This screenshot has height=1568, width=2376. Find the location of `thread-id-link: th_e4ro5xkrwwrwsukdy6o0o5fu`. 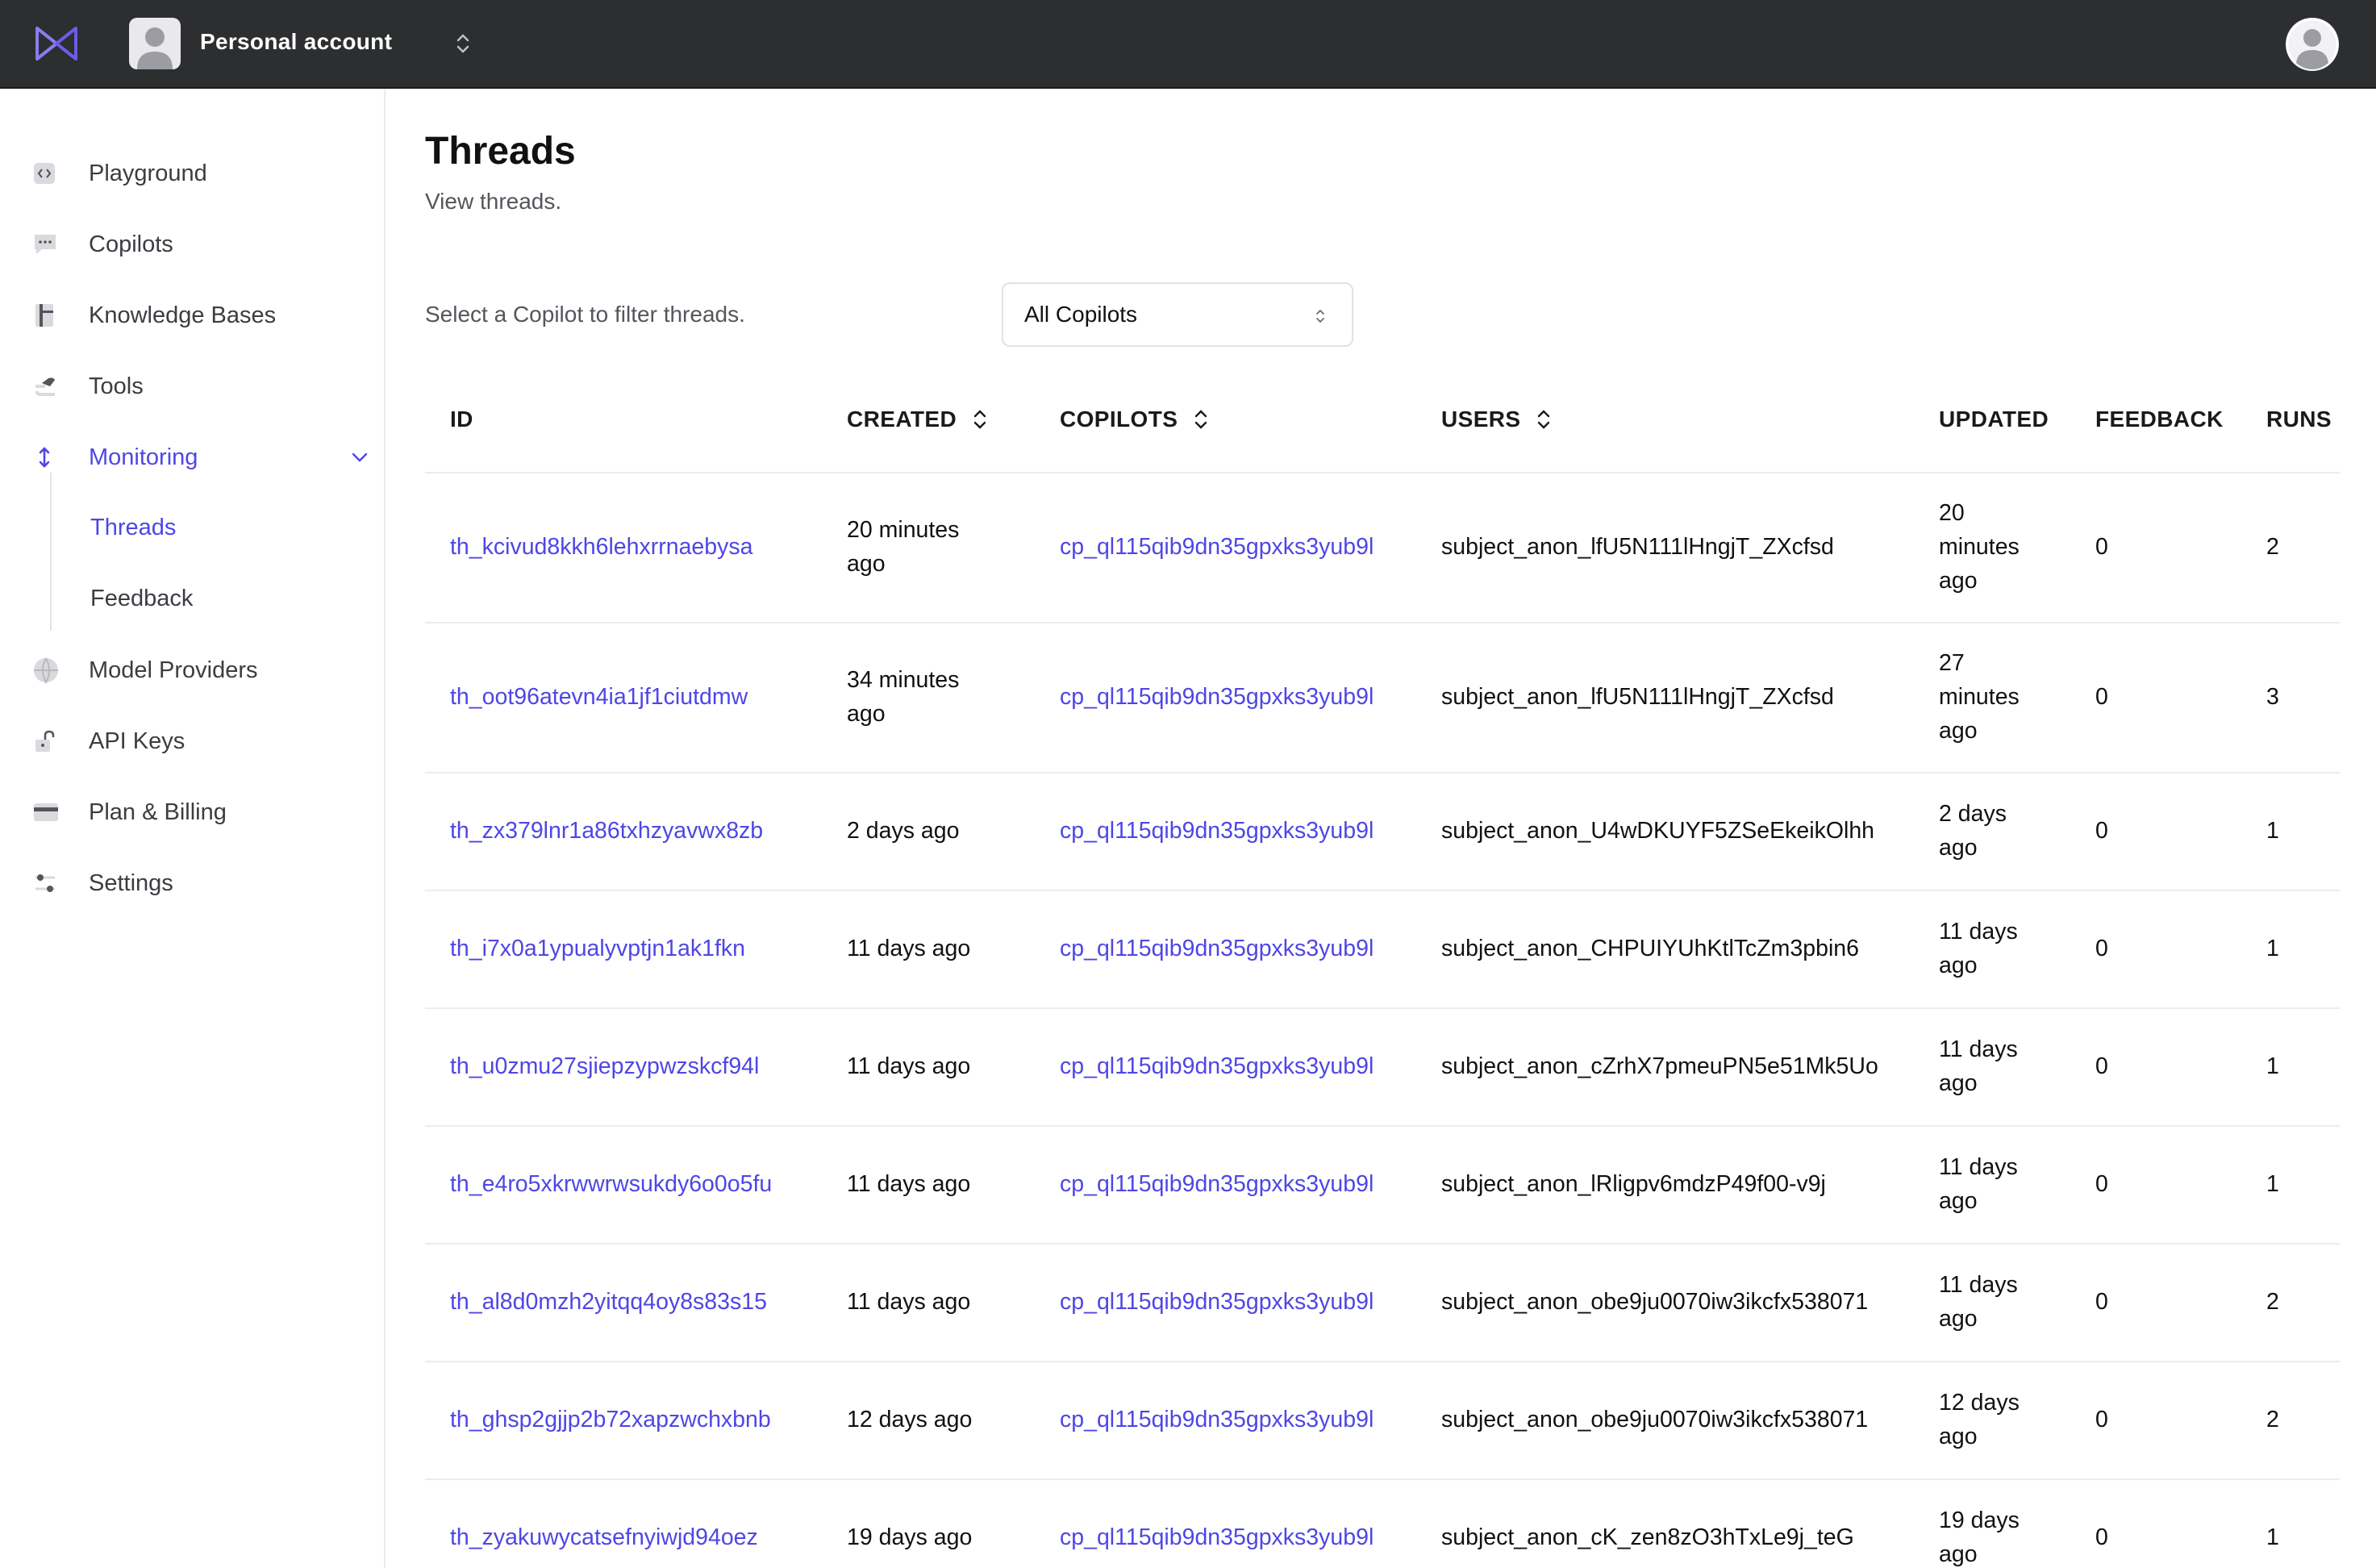

thread-id-link: th_e4ro5xkrwwrwsukdy6o0o5fu is located at coordinates (611, 1184).